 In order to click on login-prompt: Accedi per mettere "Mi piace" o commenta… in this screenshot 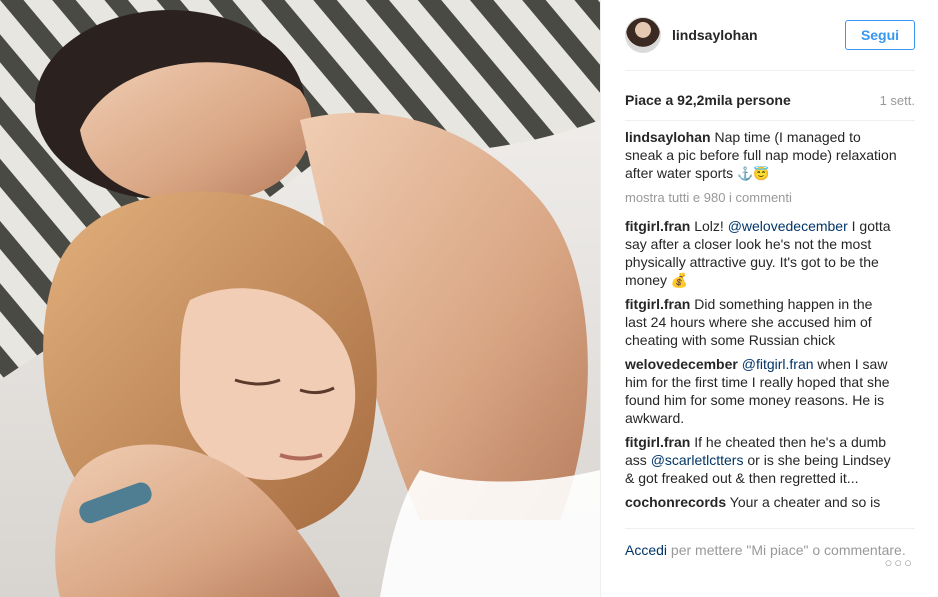, I will do `click(770, 550)`.